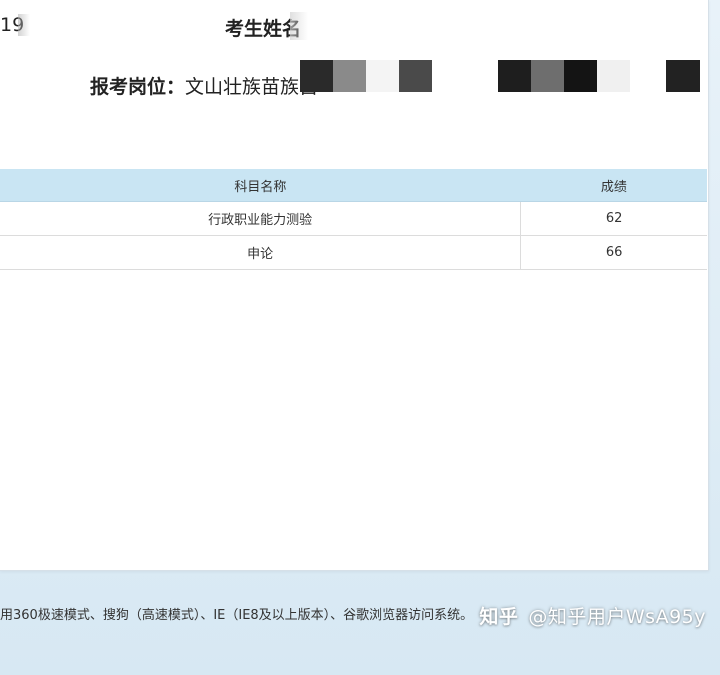 The height and width of the screenshot is (675, 720). I want to click on table-row: 行政职业能力测验 62, so click(353, 218).